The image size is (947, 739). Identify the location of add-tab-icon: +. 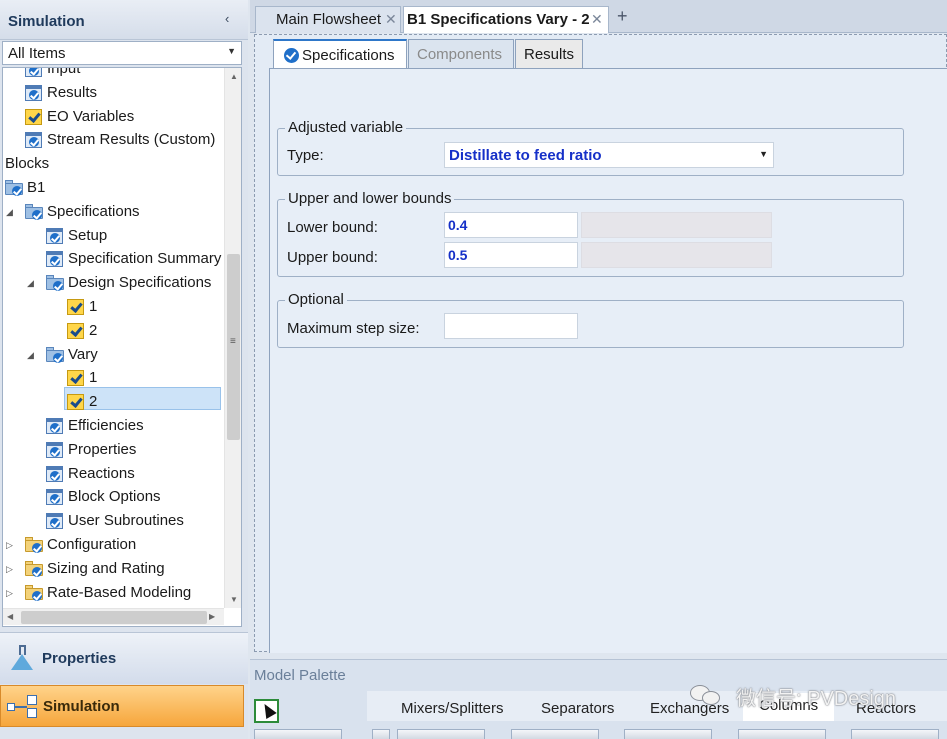
(622, 16).